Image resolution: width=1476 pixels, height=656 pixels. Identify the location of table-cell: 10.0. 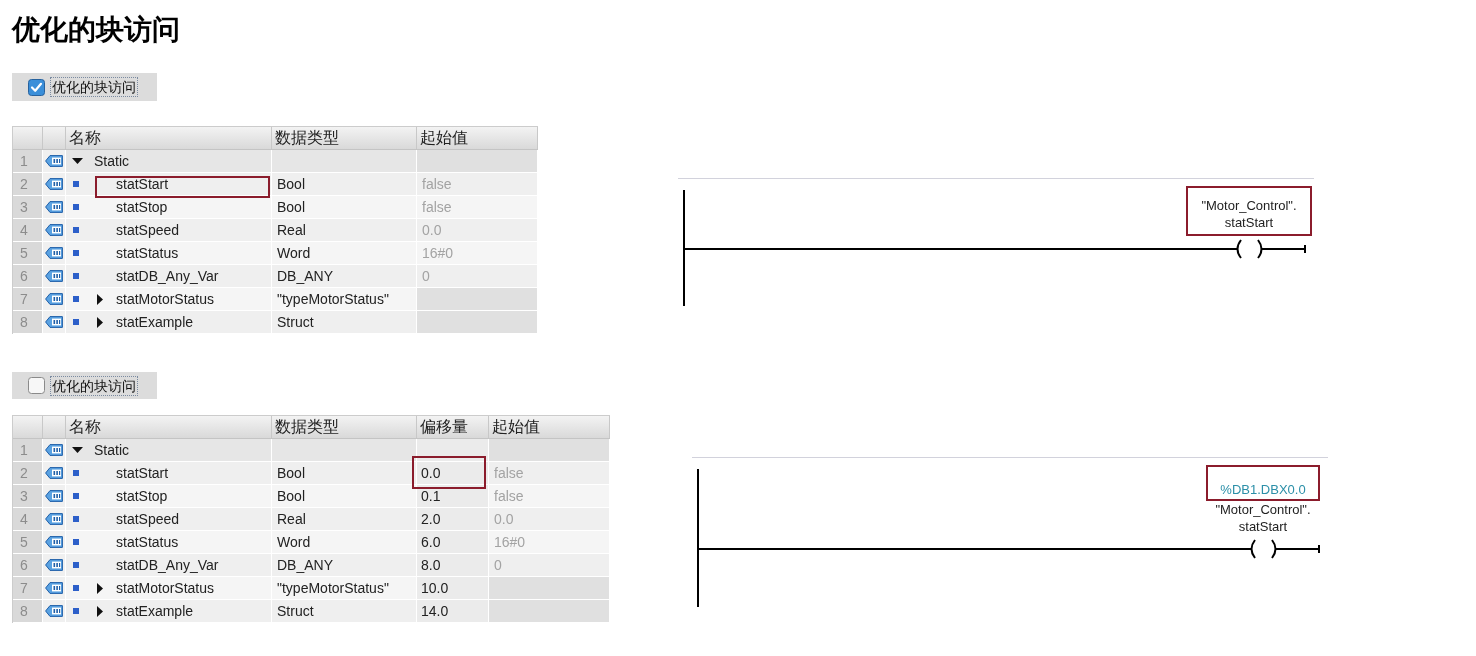
(453, 588).